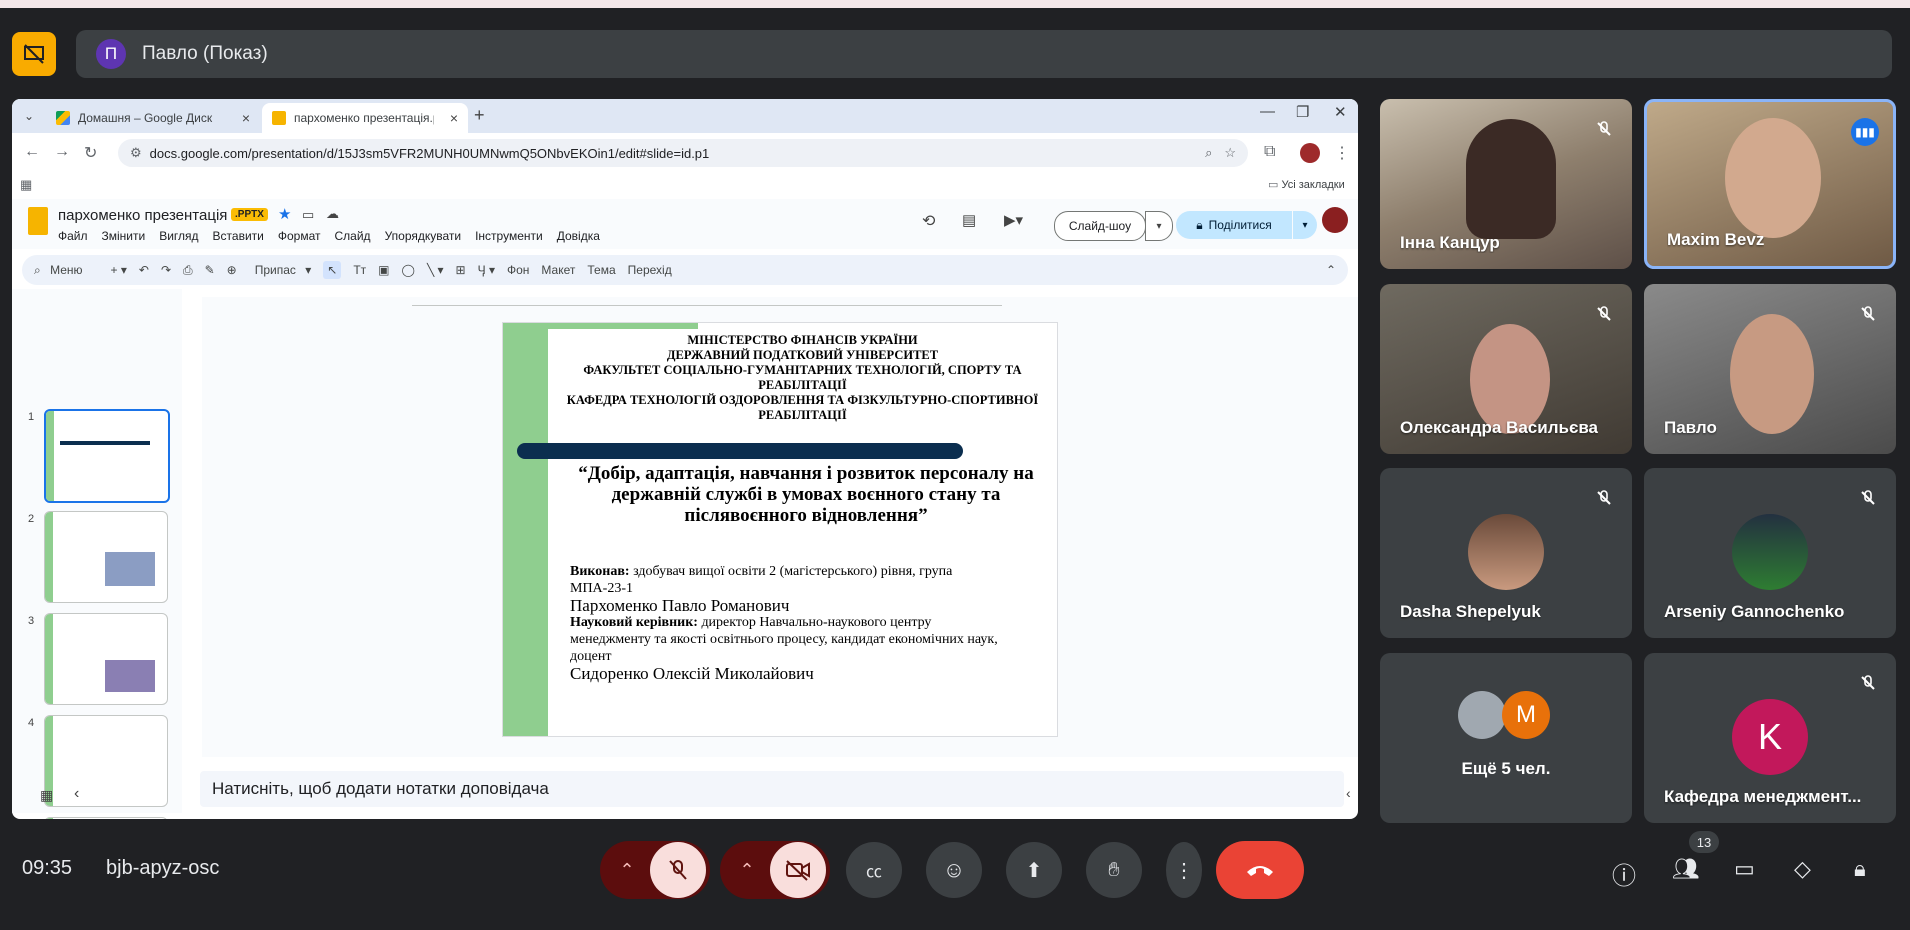 The image size is (1910, 930). I want to click on mic-off-icon, so click(1868, 498).